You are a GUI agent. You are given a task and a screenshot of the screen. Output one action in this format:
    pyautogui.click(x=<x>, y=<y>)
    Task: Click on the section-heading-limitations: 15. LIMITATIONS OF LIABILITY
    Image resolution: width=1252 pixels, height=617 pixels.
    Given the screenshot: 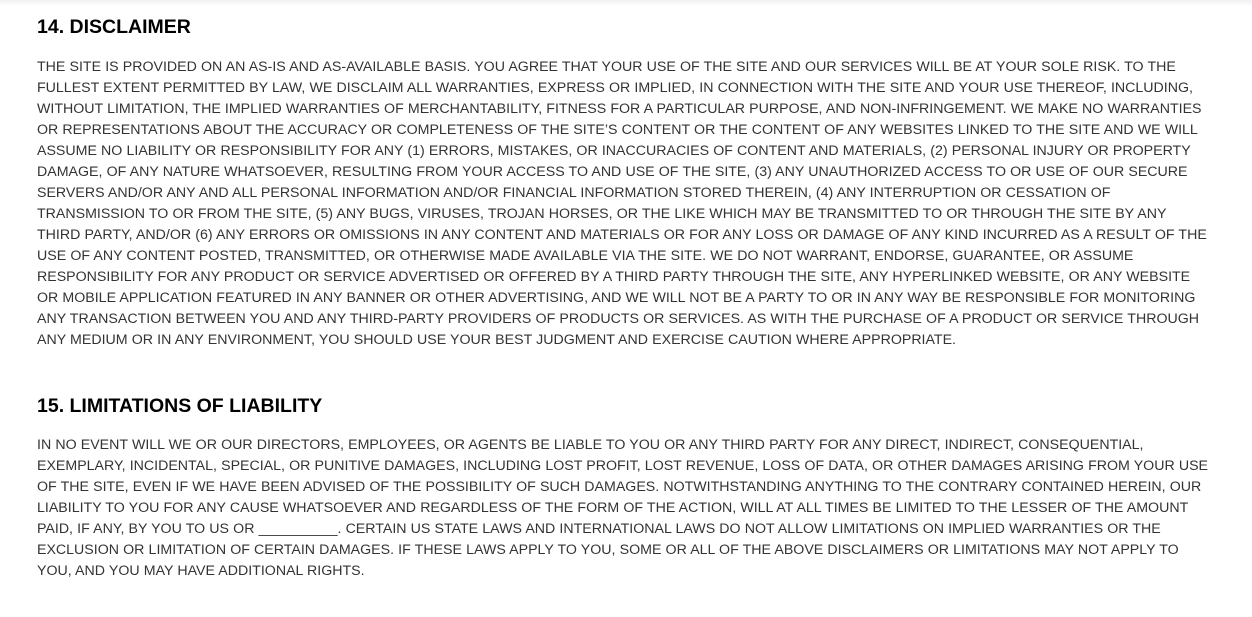 What is the action you would take?
    pyautogui.click(x=180, y=406)
    